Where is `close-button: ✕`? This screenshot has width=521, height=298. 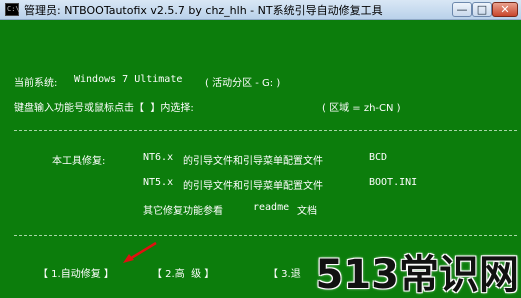 close-button: ✕ is located at coordinates (505, 9).